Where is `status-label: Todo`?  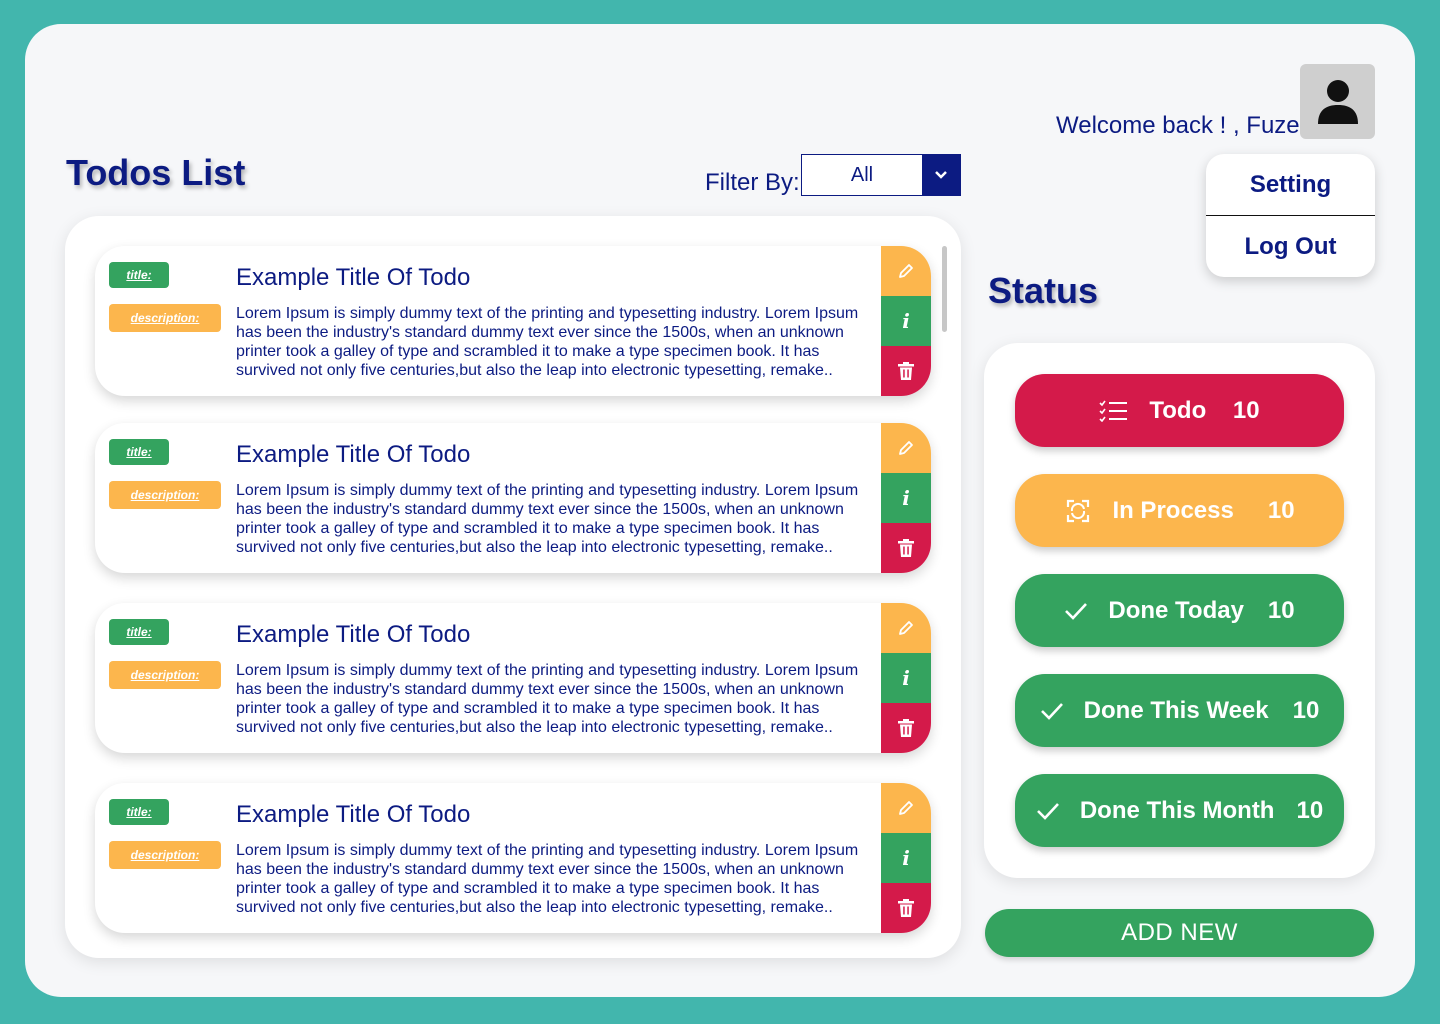 status-label: Todo is located at coordinates (1178, 410).